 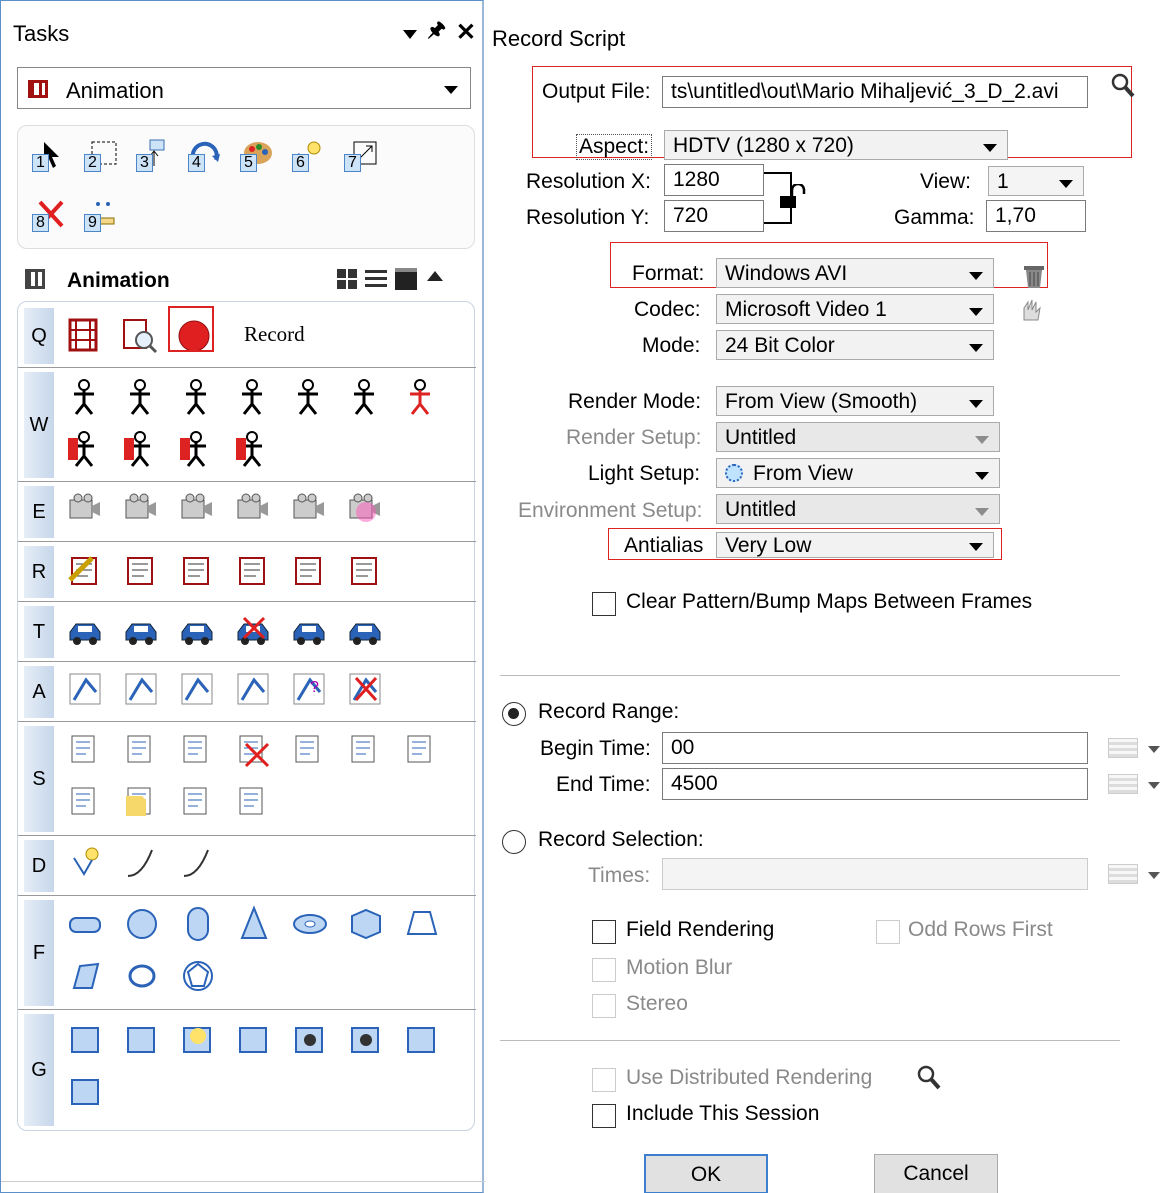 What do you see at coordinates (198, 630) in the screenshot?
I see `car-edit-icon` at bounding box center [198, 630].